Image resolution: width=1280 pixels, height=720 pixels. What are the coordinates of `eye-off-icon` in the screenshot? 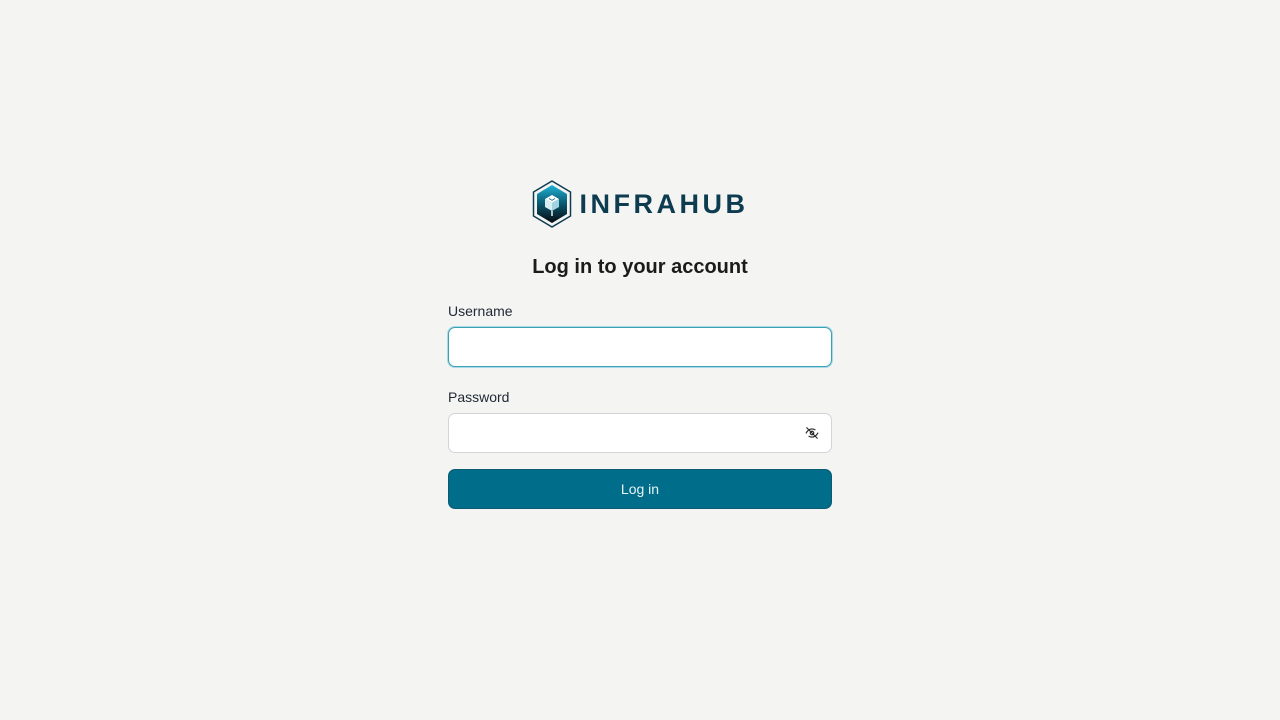 It's located at (812, 433).